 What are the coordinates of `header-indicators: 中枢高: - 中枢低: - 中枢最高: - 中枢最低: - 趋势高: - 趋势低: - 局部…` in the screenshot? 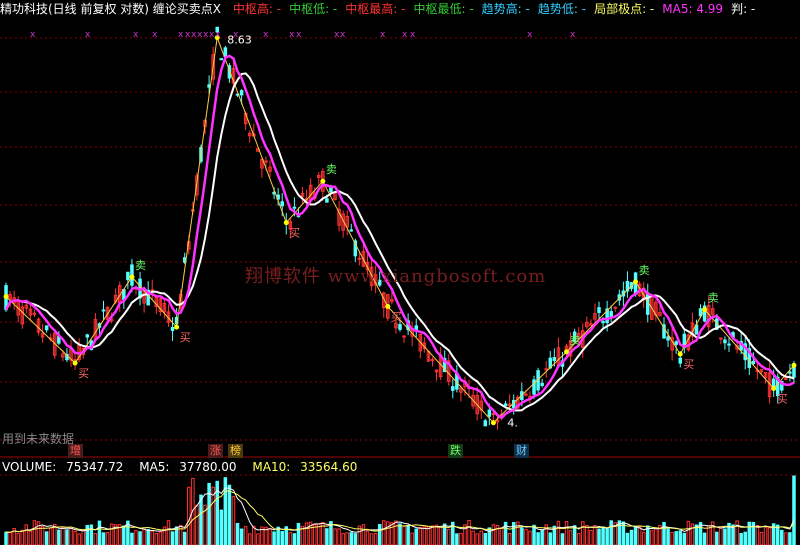 It's located at (498, 9).